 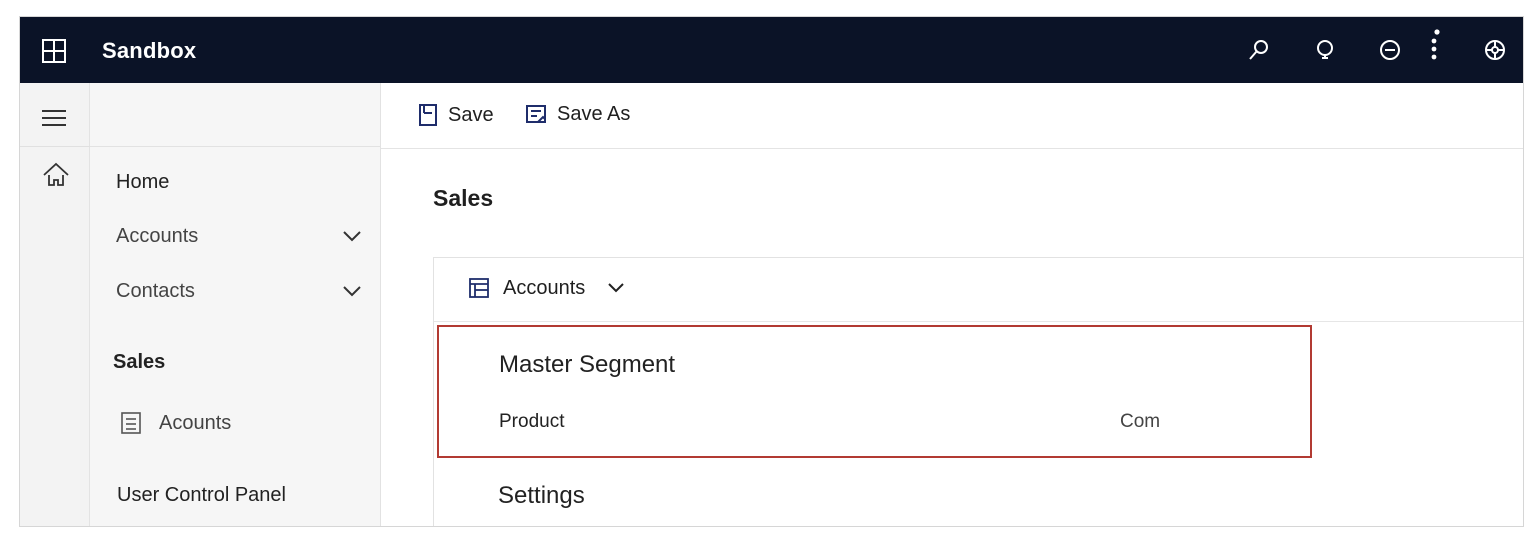 What do you see at coordinates (149, 50) in the screenshot?
I see `app-title: Sandbox` at bounding box center [149, 50].